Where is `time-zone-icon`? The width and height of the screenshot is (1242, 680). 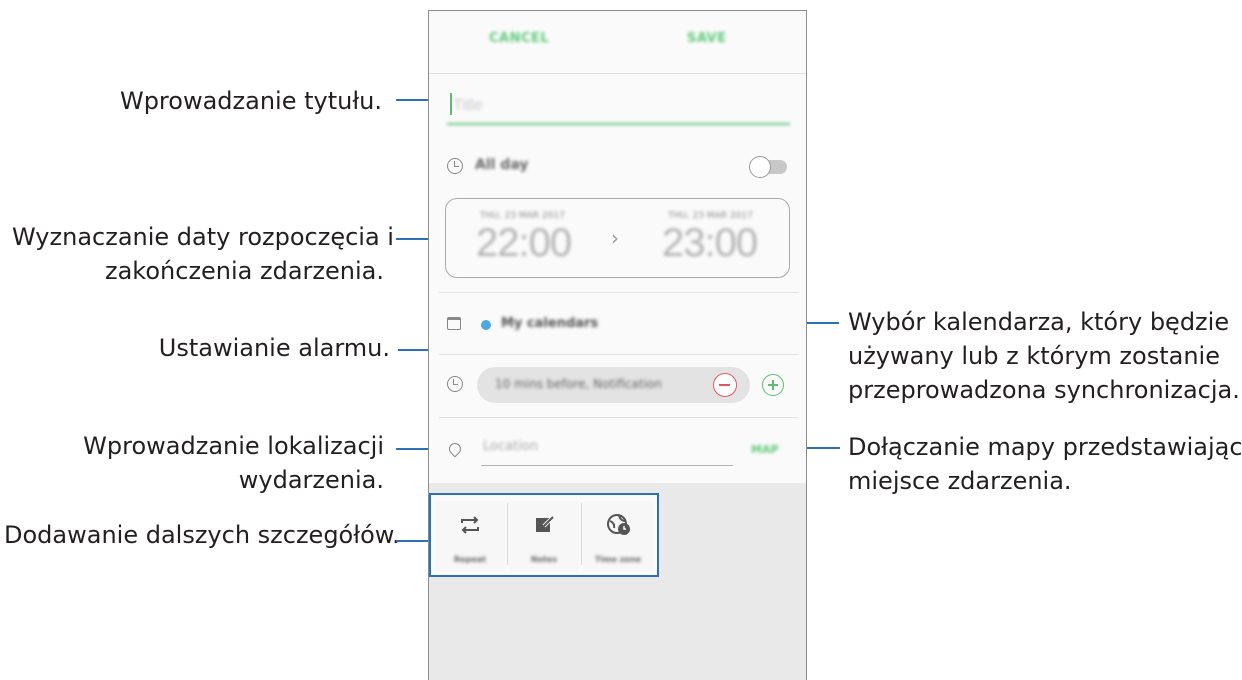
time-zone-icon is located at coordinates (619, 525).